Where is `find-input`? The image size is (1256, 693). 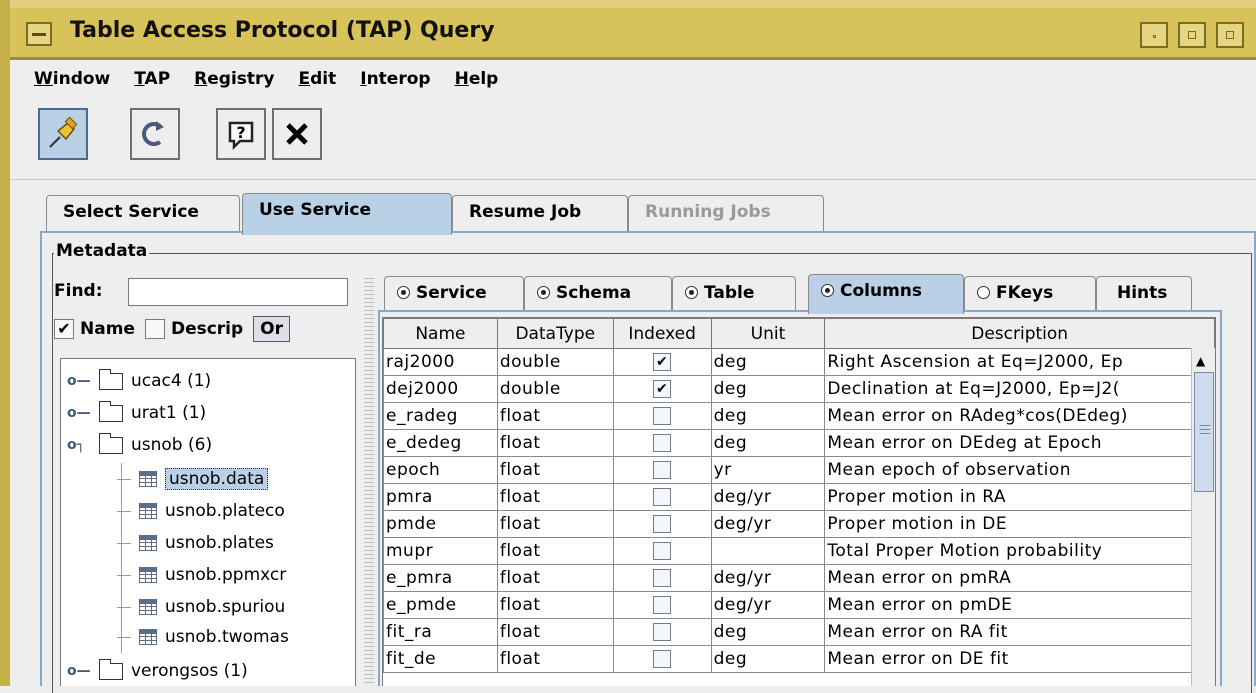
find-input is located at coordinates (238, 292).